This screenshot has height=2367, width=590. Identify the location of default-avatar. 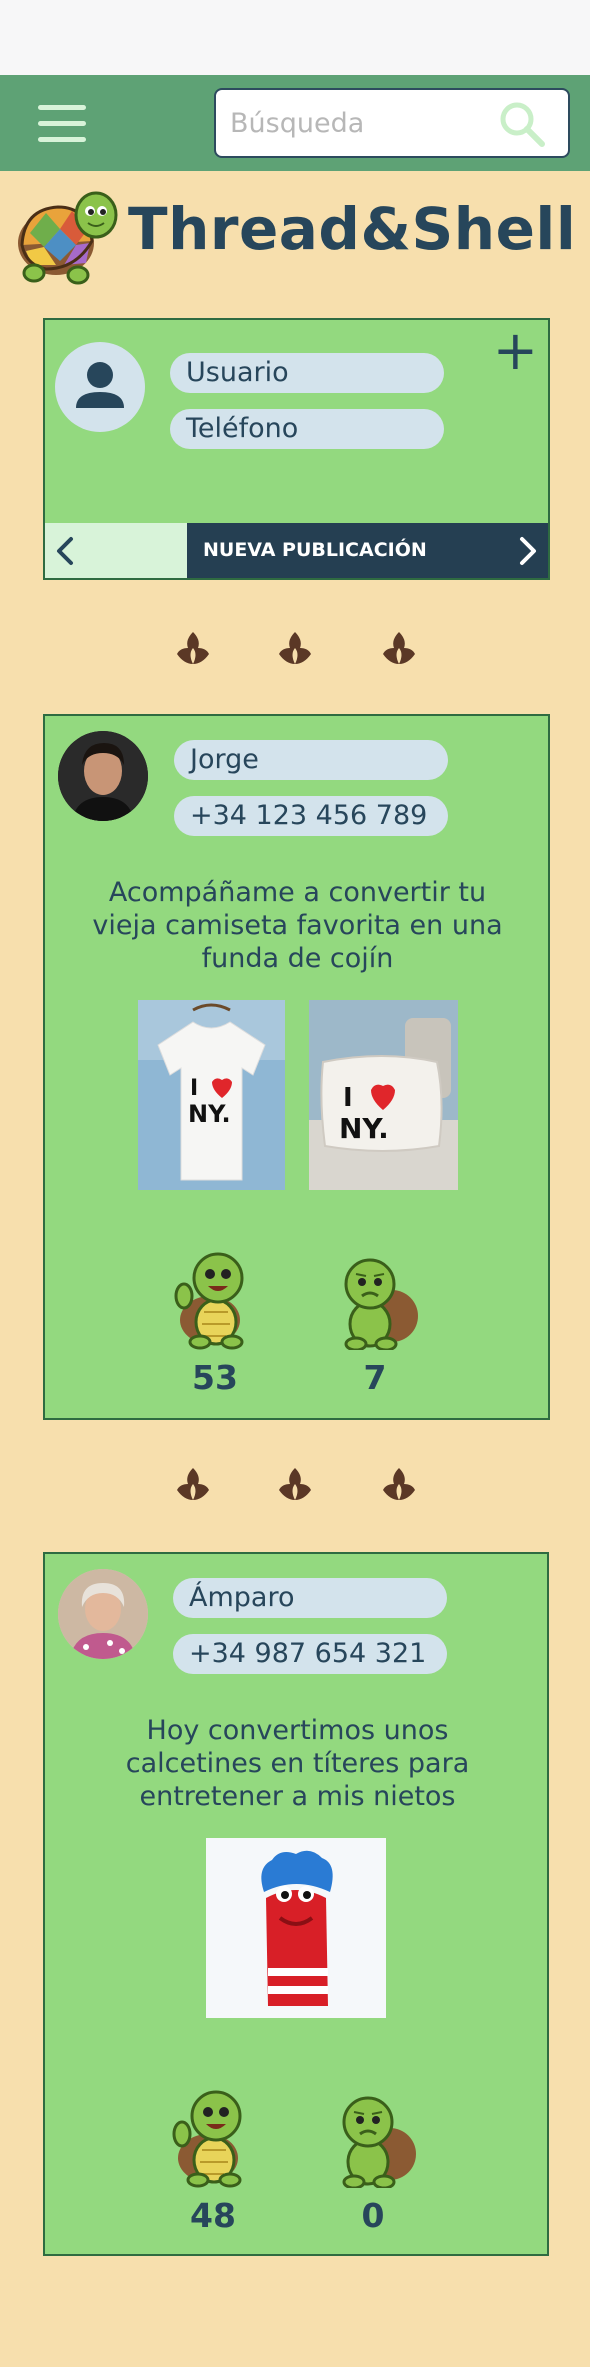
(100, 387).